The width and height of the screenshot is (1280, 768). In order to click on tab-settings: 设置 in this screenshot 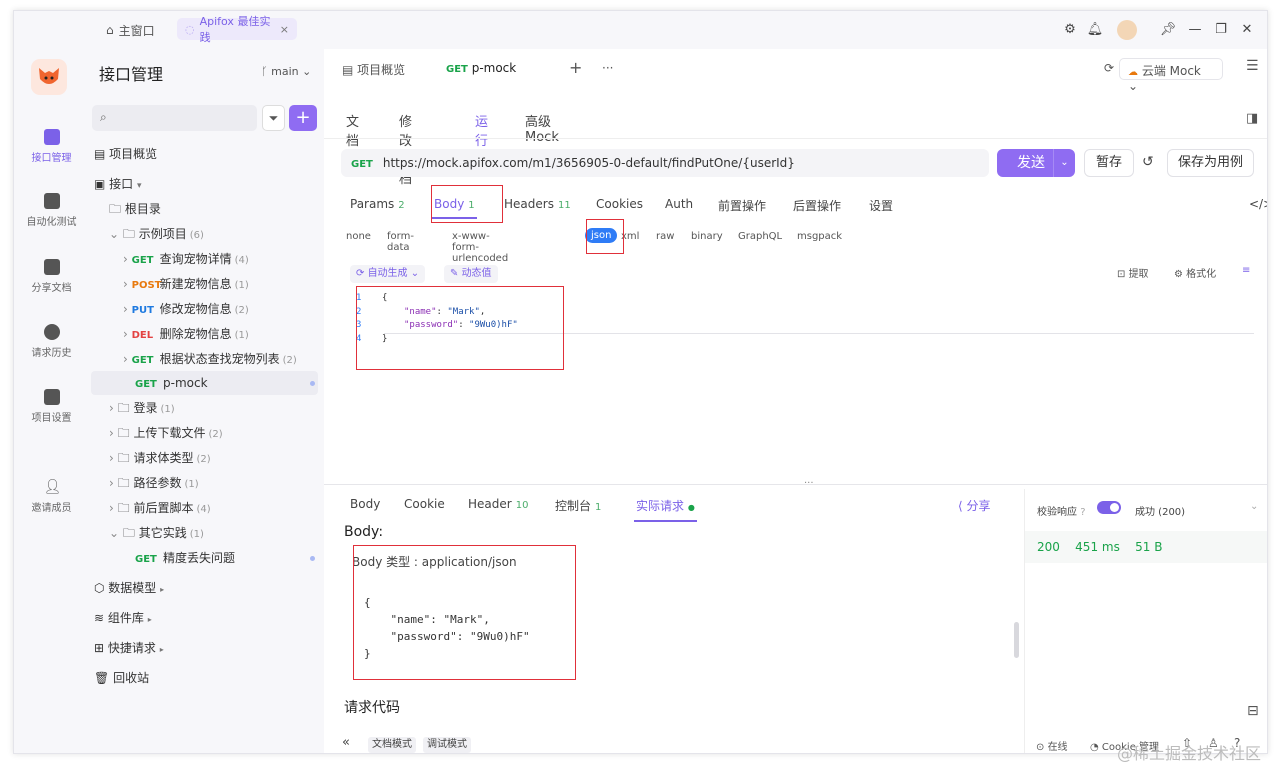, I will do `click(881, 205)`.